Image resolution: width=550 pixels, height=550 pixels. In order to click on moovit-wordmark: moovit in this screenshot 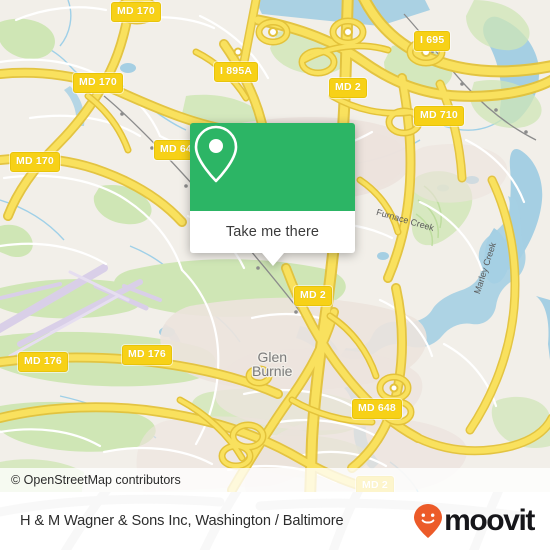, I will do `click(489, 520)`.